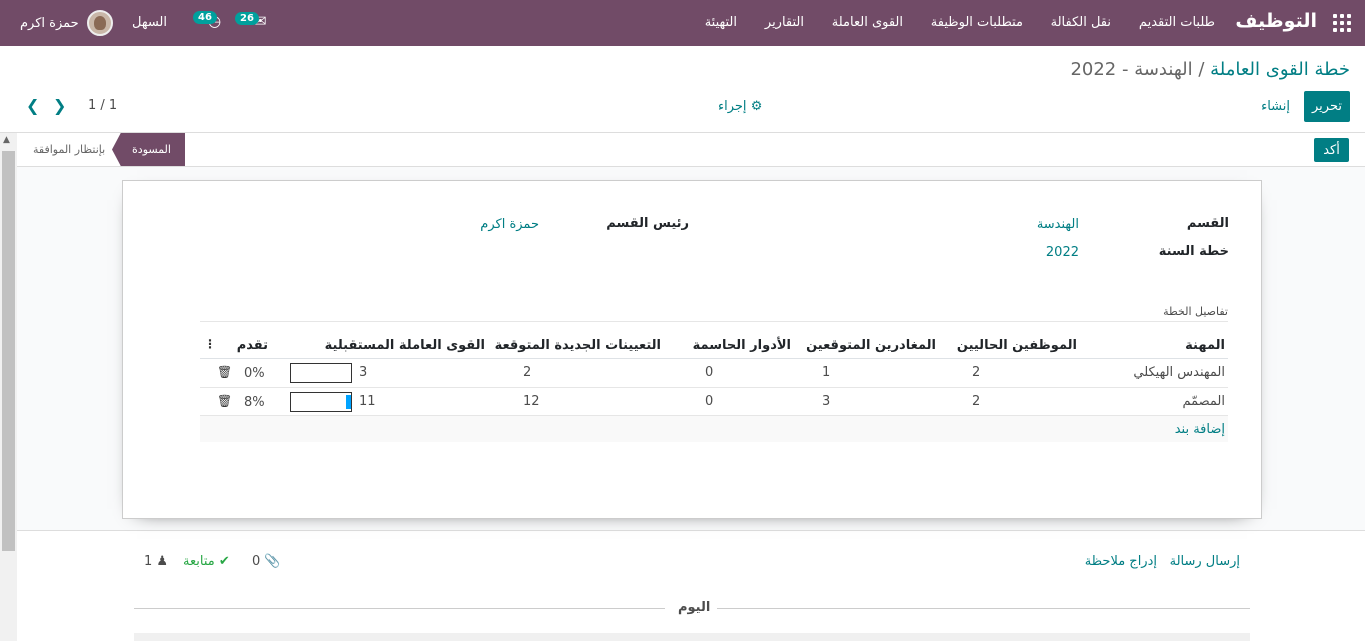 The height and width of the screenshot is (641, 1365). What do you see at coordinates (682, 149) in the screenshot?
I see `status-bar: أكد المسودة بإنتظار الموافقة` at bounding box center [682, 149].